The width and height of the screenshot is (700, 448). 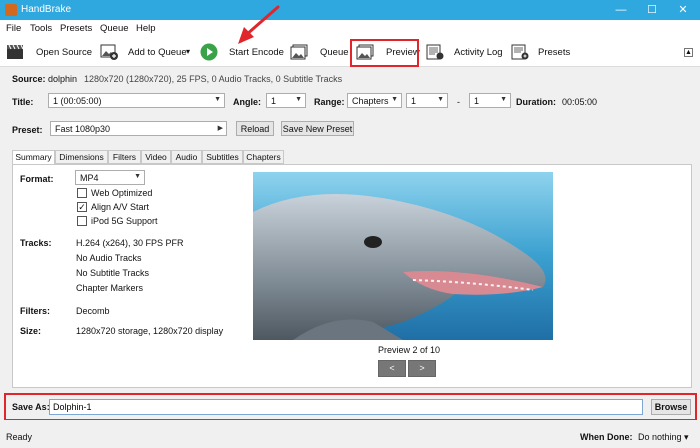 I want to click on angle-select: 1 ▼, so click(x=286, y=100).